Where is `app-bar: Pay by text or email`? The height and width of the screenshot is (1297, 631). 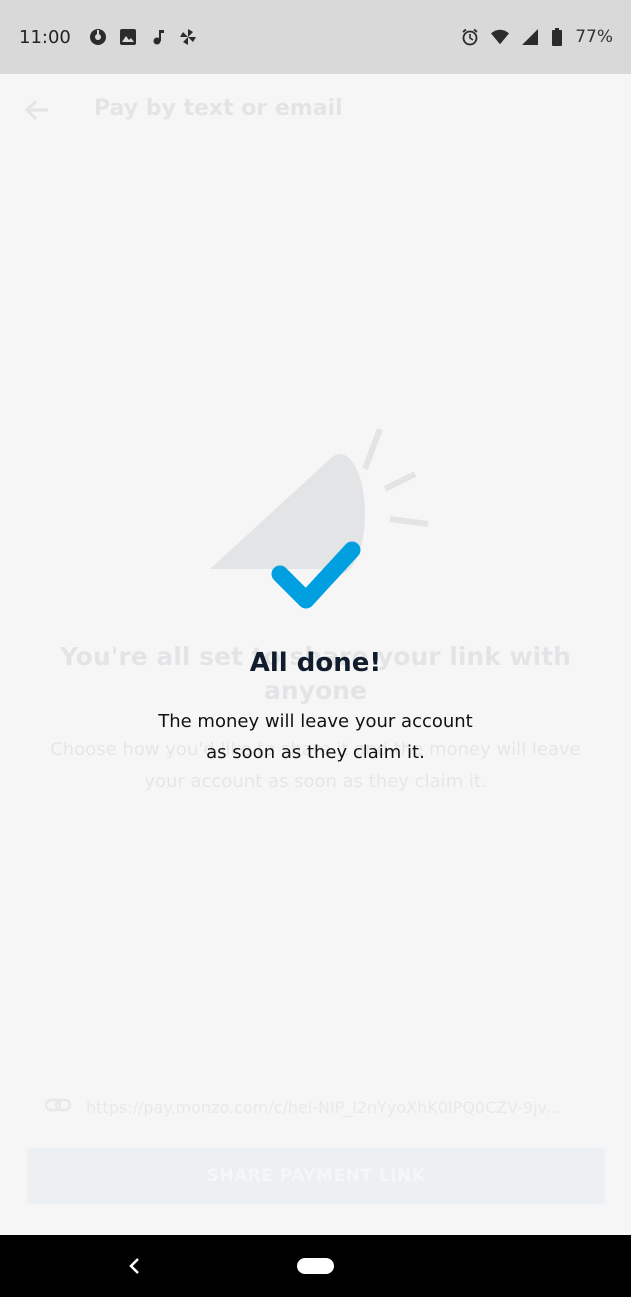
app-bar: Pay by text or email is located at coordinates (315, 111).